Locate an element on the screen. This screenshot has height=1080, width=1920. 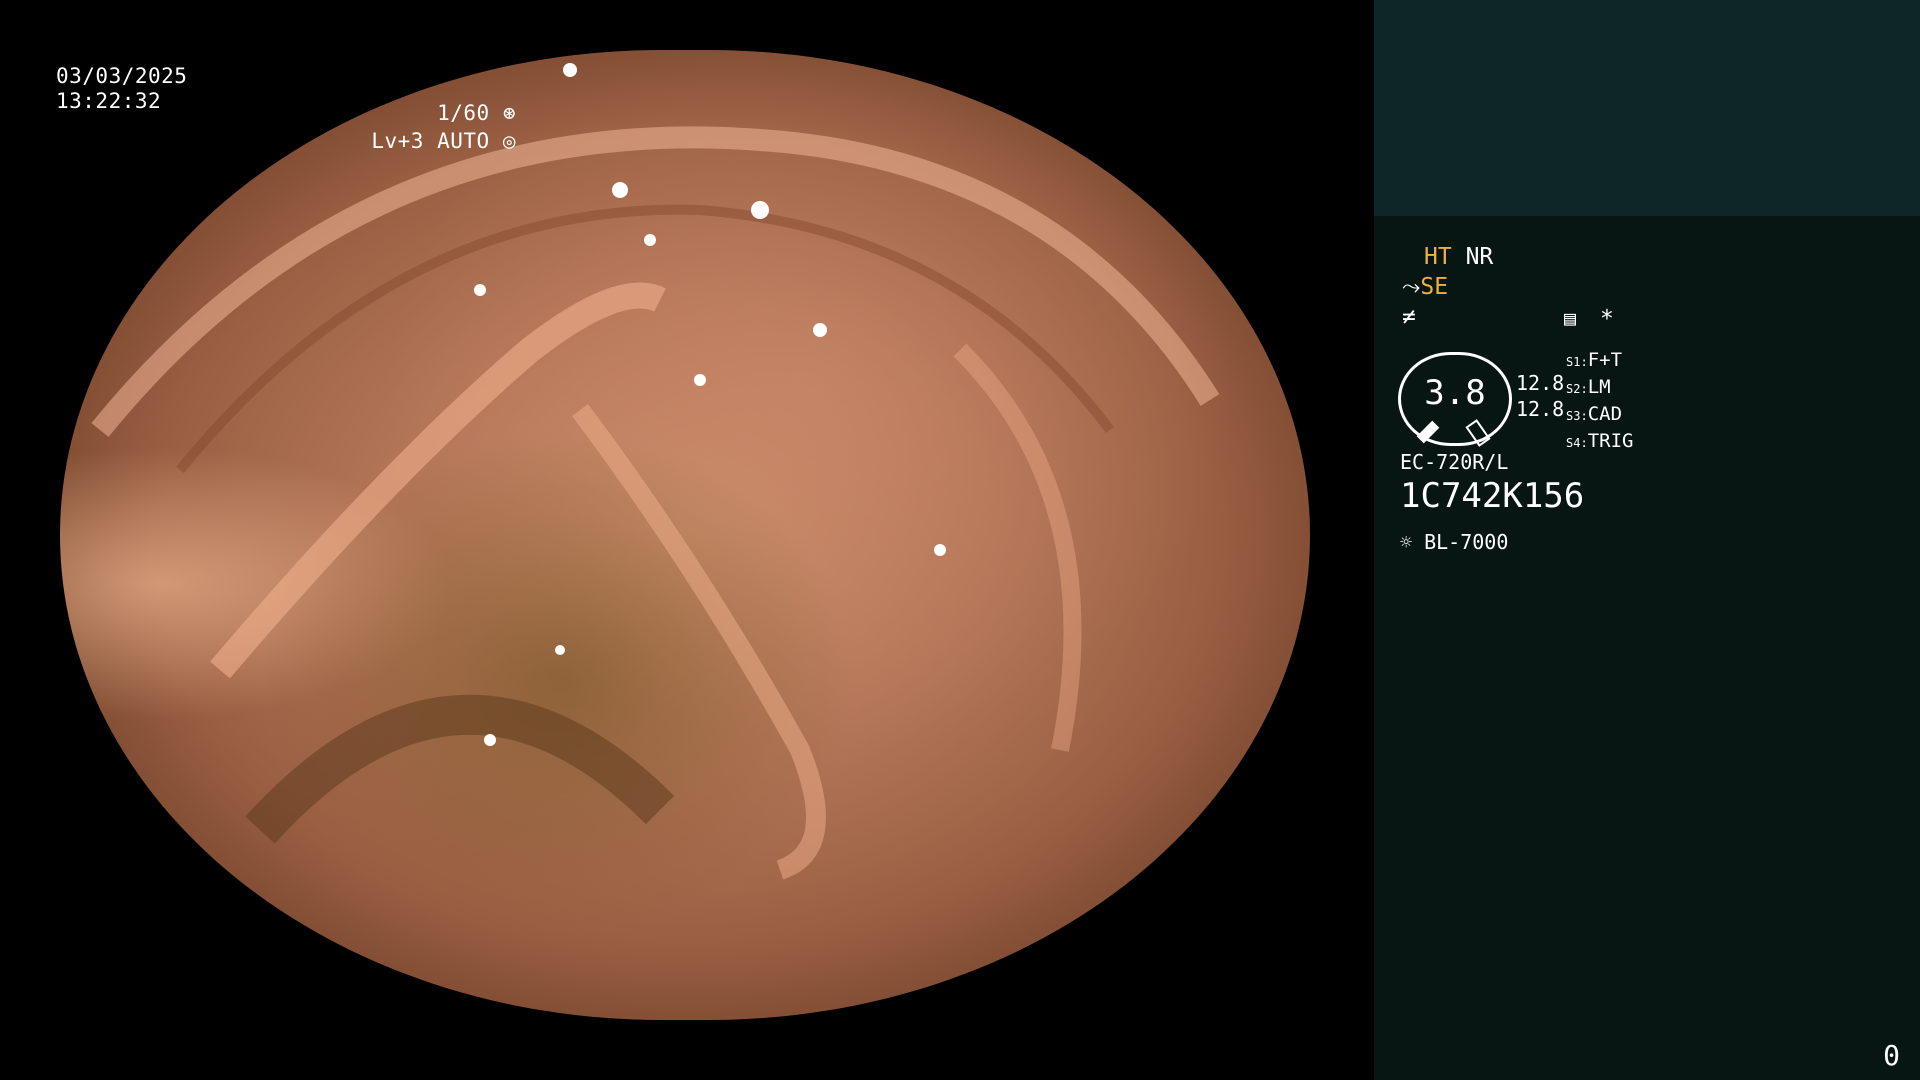
switch-value: F+T is located at coordinates (1605, 360).